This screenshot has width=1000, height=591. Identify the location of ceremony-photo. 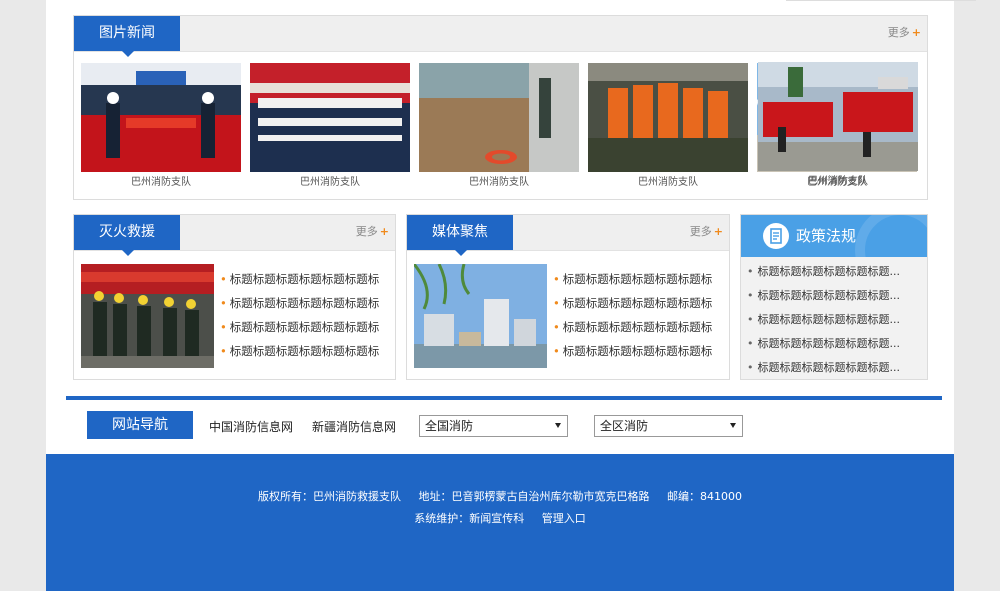
(161, 117).